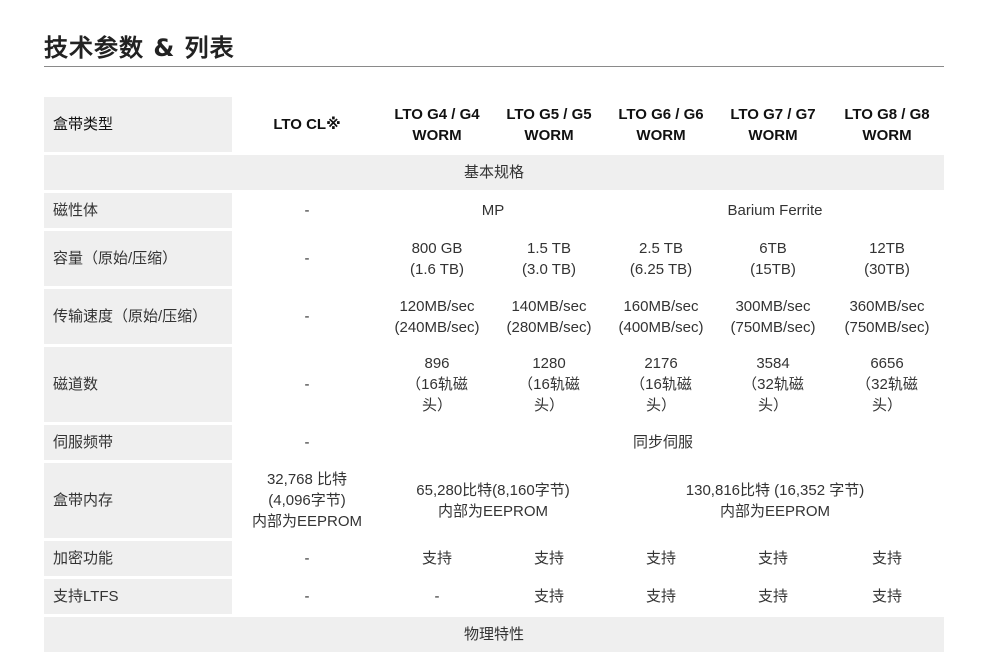 This screenshot has height=655, width=990. What do you see at coordinates (774, 384) in the screenshot?
I see `table-cell: 3584 （32轨磁 头）` at bounding box center [774, 384].